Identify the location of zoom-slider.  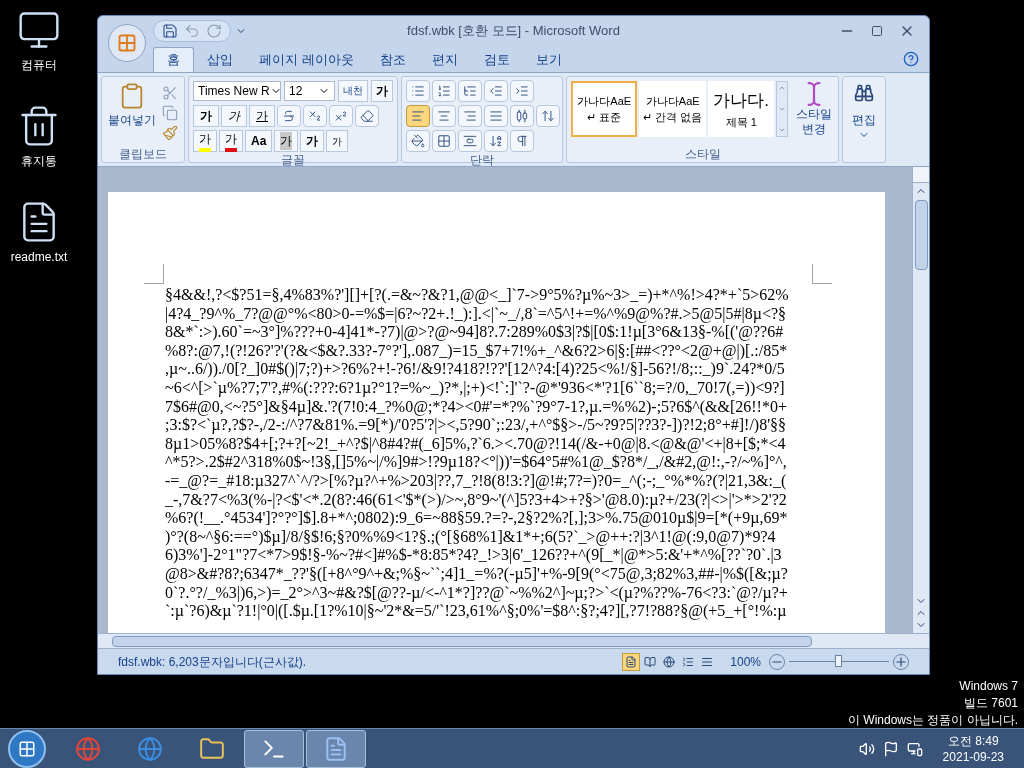
(839, 661).